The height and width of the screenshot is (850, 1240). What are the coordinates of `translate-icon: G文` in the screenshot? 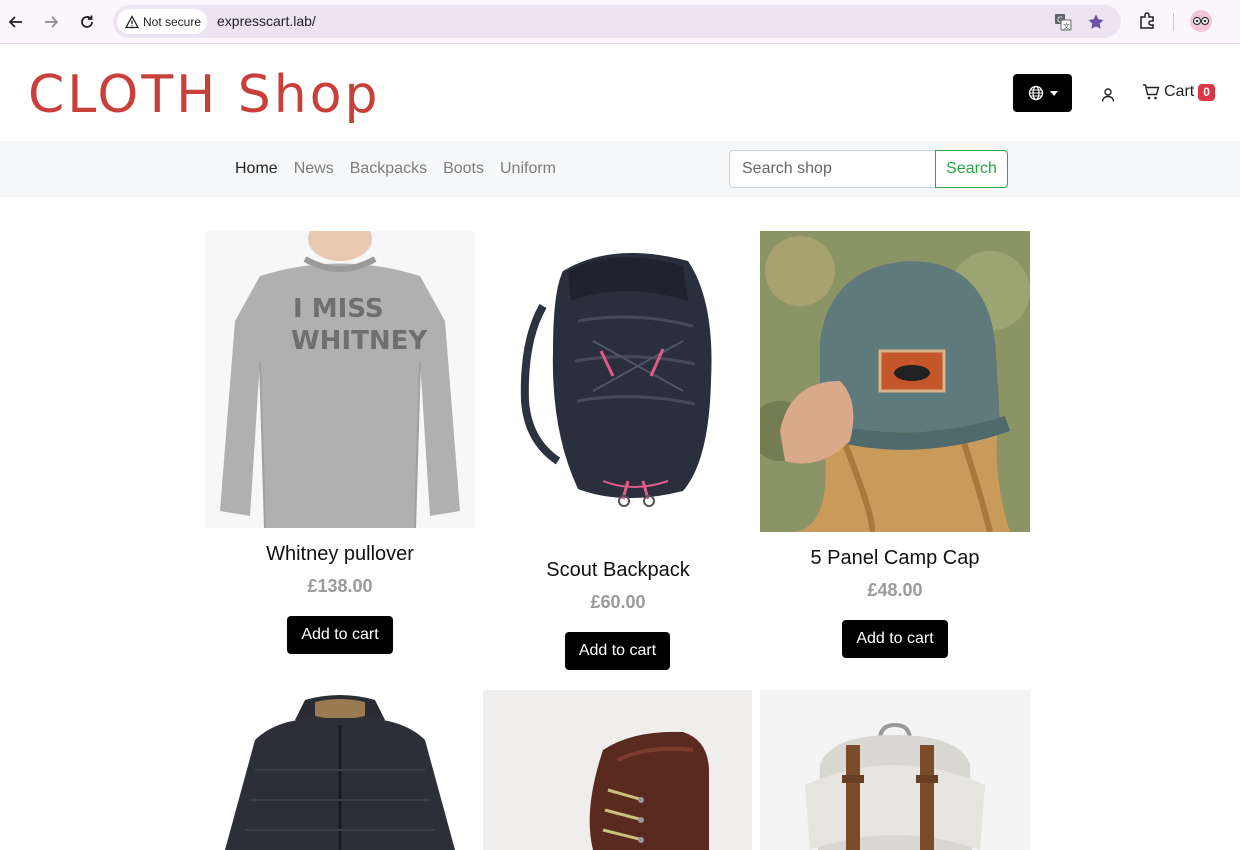 It's located at (1063, 22).